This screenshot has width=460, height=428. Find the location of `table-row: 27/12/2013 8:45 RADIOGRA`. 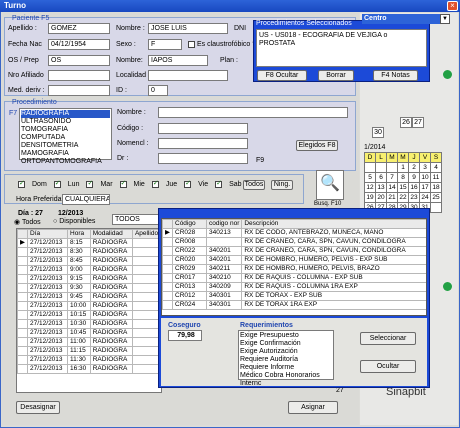

table-row: 27/12/2013 8:45 RADIOGRA is located at coordinates (89, 261).